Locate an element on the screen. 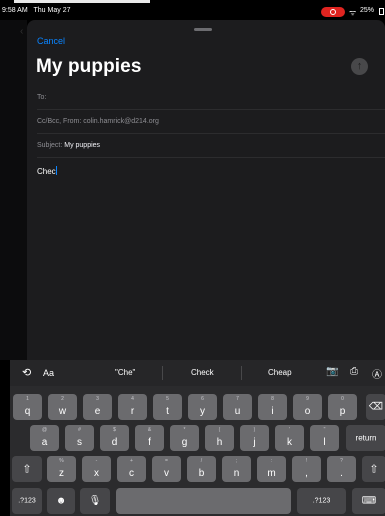  key-c: + c is located at coordinates (131, 469).